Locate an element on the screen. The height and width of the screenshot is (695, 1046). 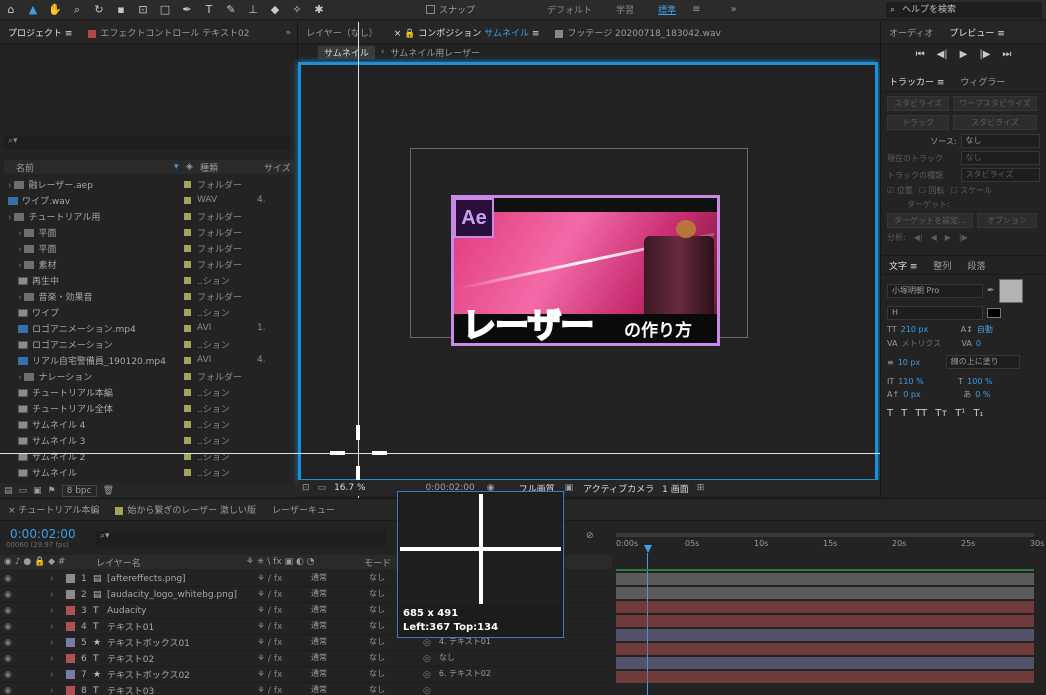
tab-paragraph: 段落 is located at coordinates (976, 265).